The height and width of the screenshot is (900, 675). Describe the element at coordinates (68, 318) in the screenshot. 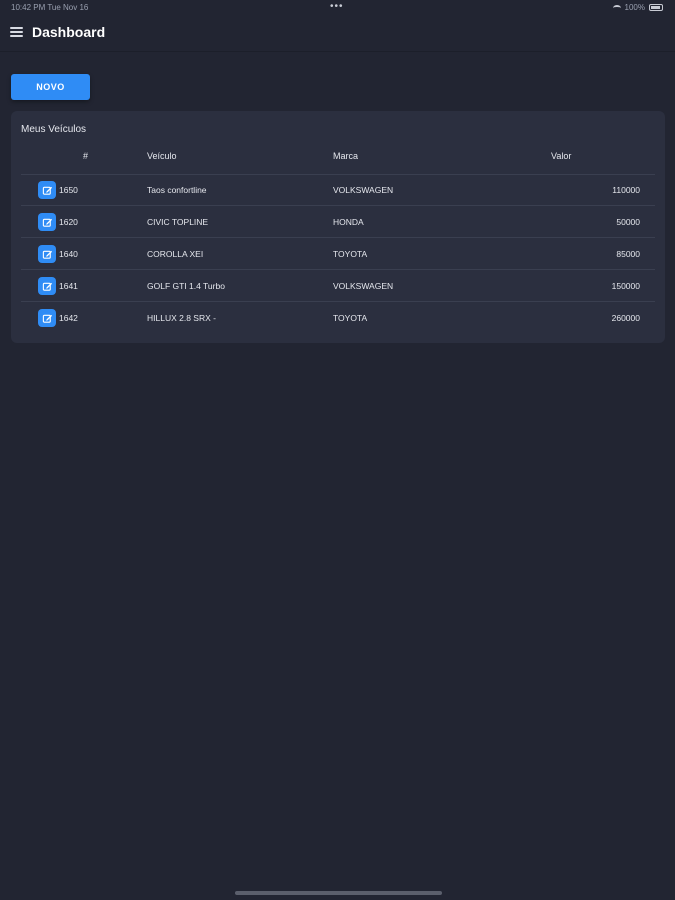

I see `row-id: 1642` at that location.